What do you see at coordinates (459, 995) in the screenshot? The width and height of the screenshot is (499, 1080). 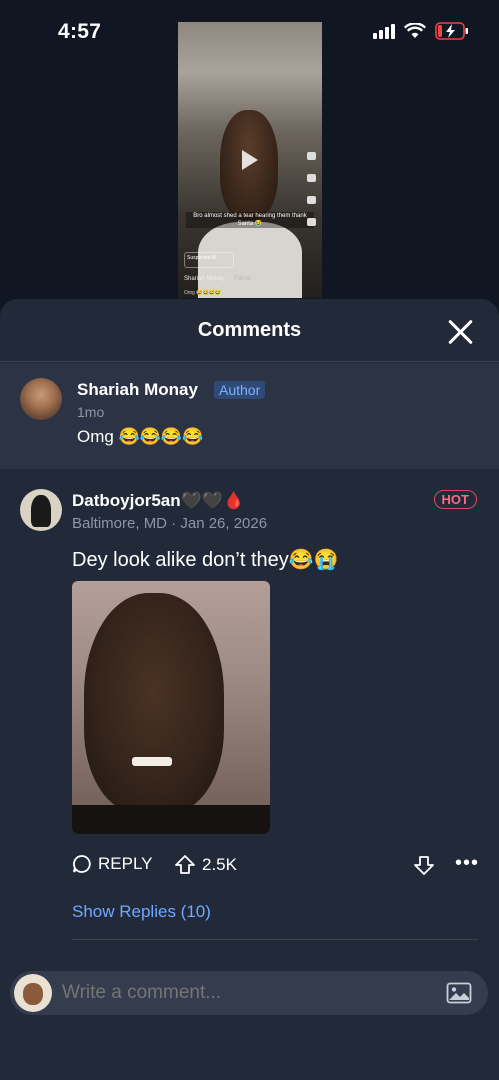 I see `image-icon` at bounding box center [459, 995].